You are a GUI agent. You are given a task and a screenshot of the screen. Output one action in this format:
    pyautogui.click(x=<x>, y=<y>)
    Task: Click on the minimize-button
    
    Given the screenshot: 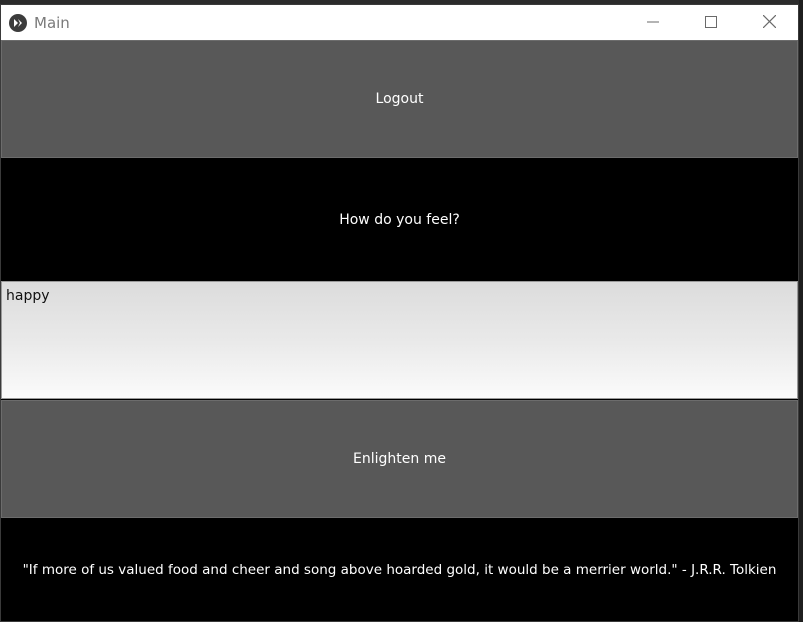 What is the action you would take?
    pyautogui.click(x=653, y=22)
    